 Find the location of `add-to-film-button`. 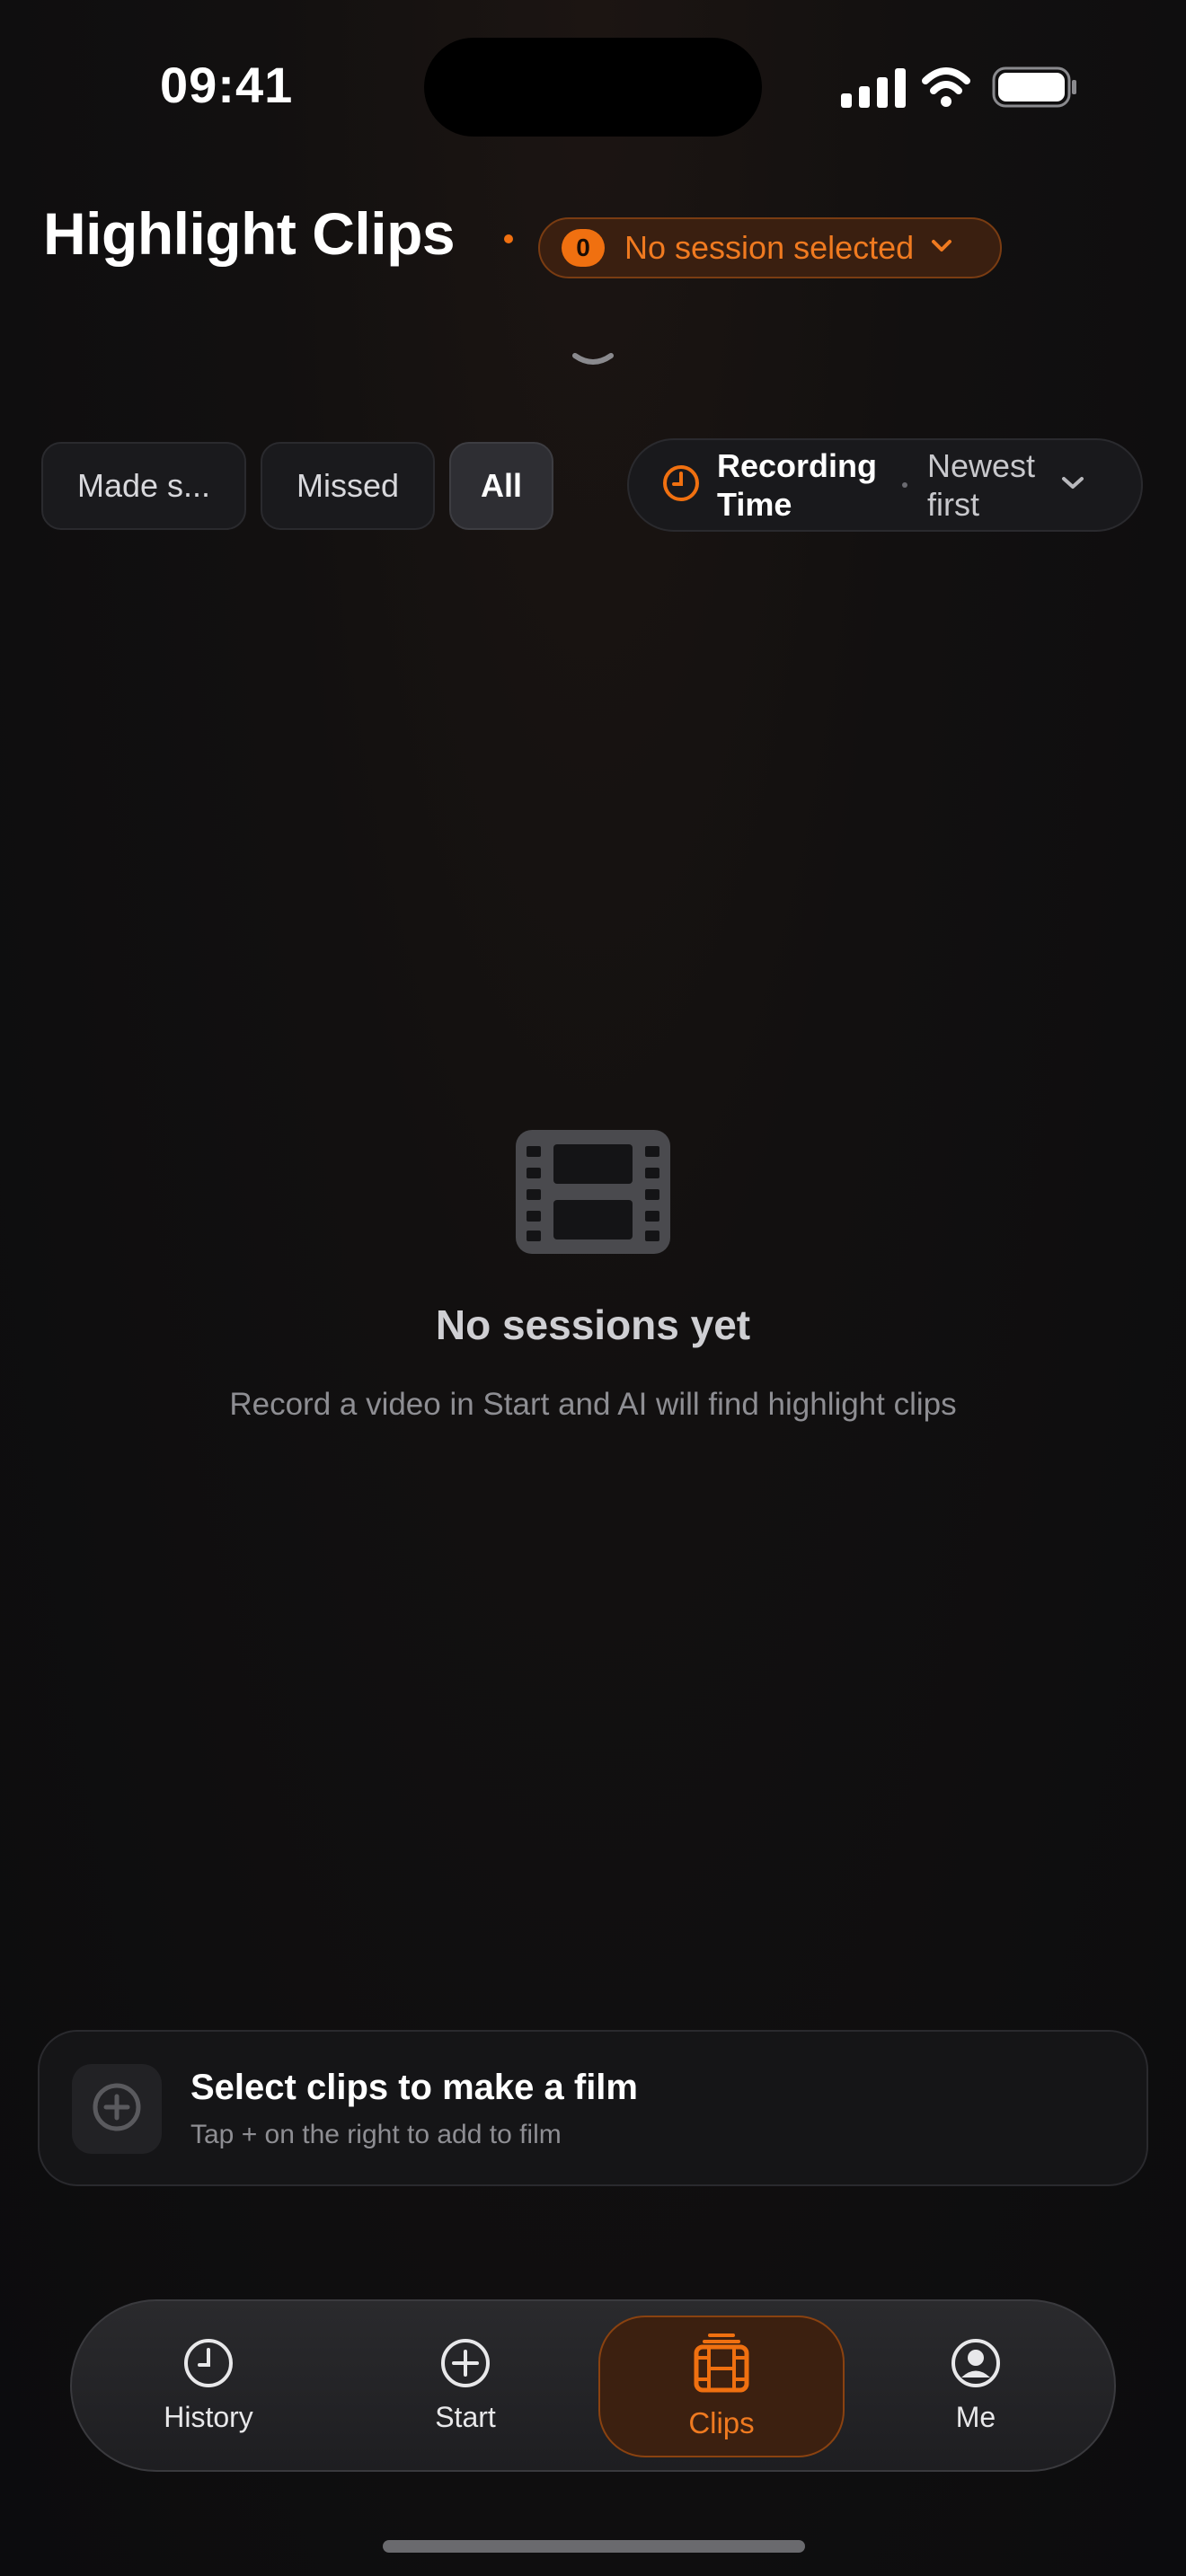

add-to-film-button is located at coordinates (117, 2109).